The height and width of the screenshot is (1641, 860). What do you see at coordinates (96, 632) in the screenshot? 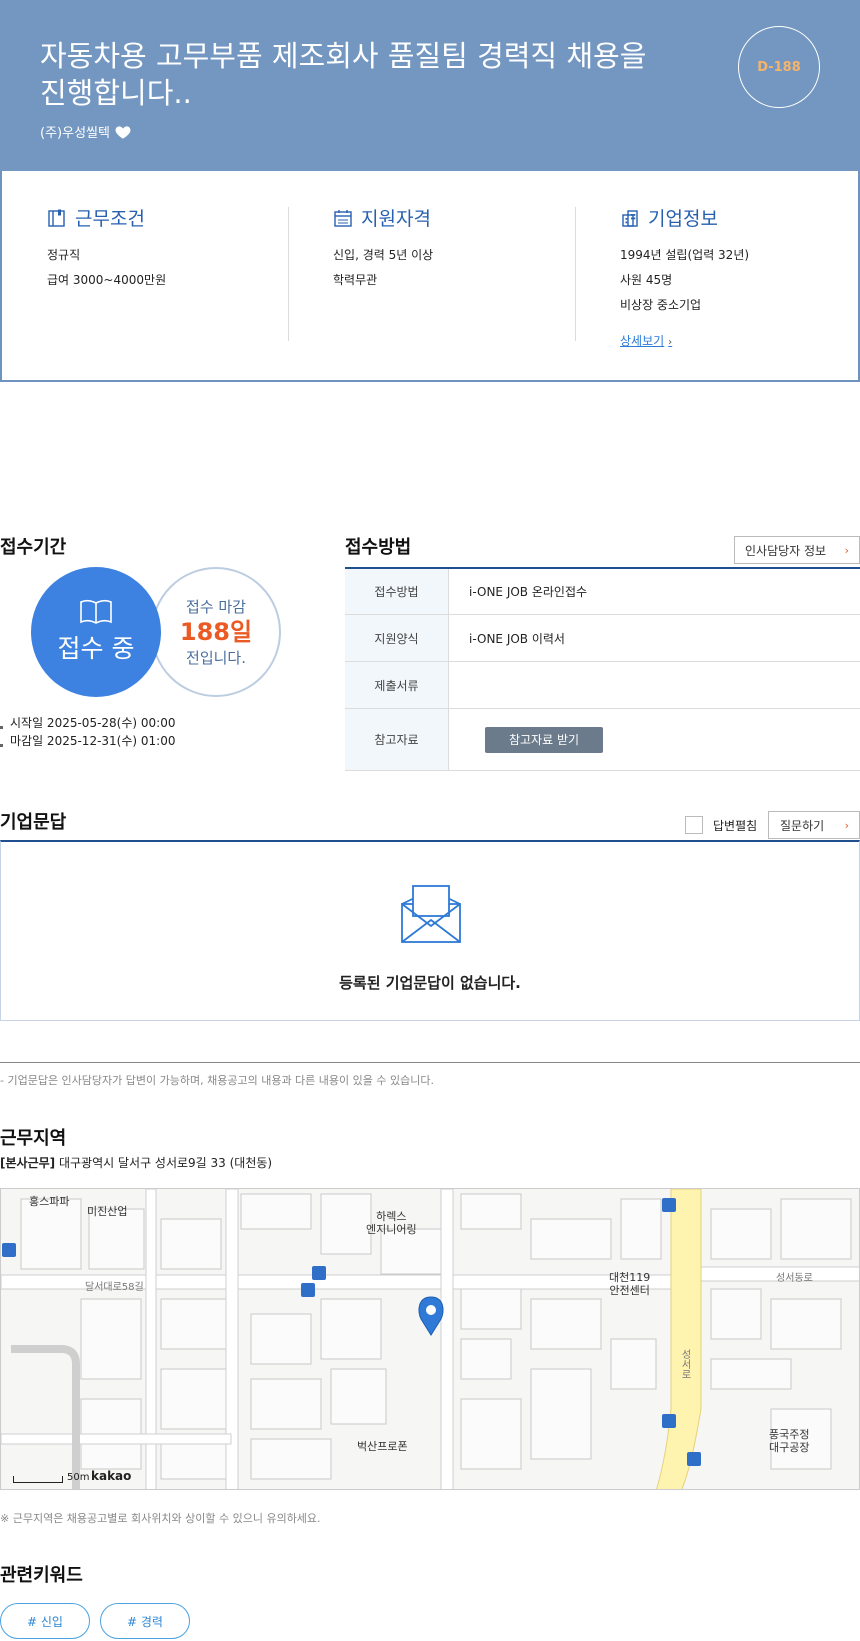
I see `reception-status-circle: 접수 중` at bounding box center [96, 632].